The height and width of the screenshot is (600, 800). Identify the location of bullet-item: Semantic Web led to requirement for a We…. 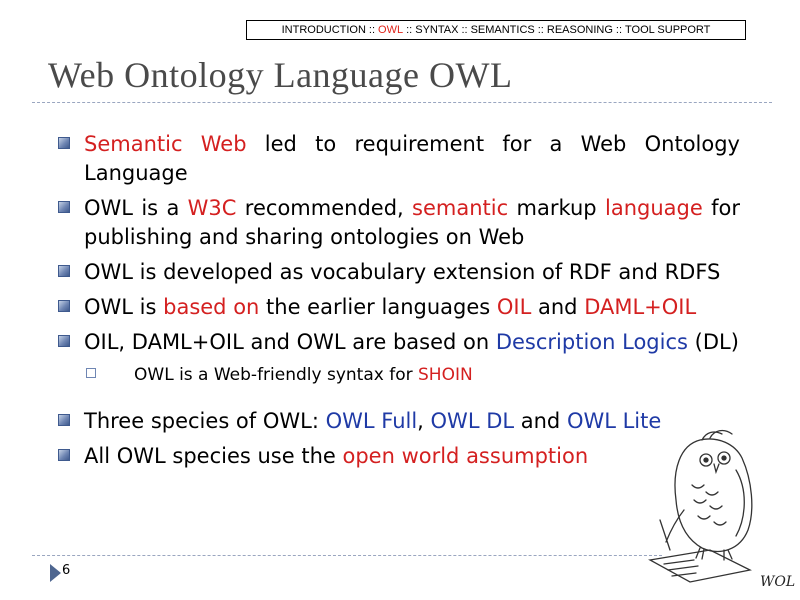
(398, 159).